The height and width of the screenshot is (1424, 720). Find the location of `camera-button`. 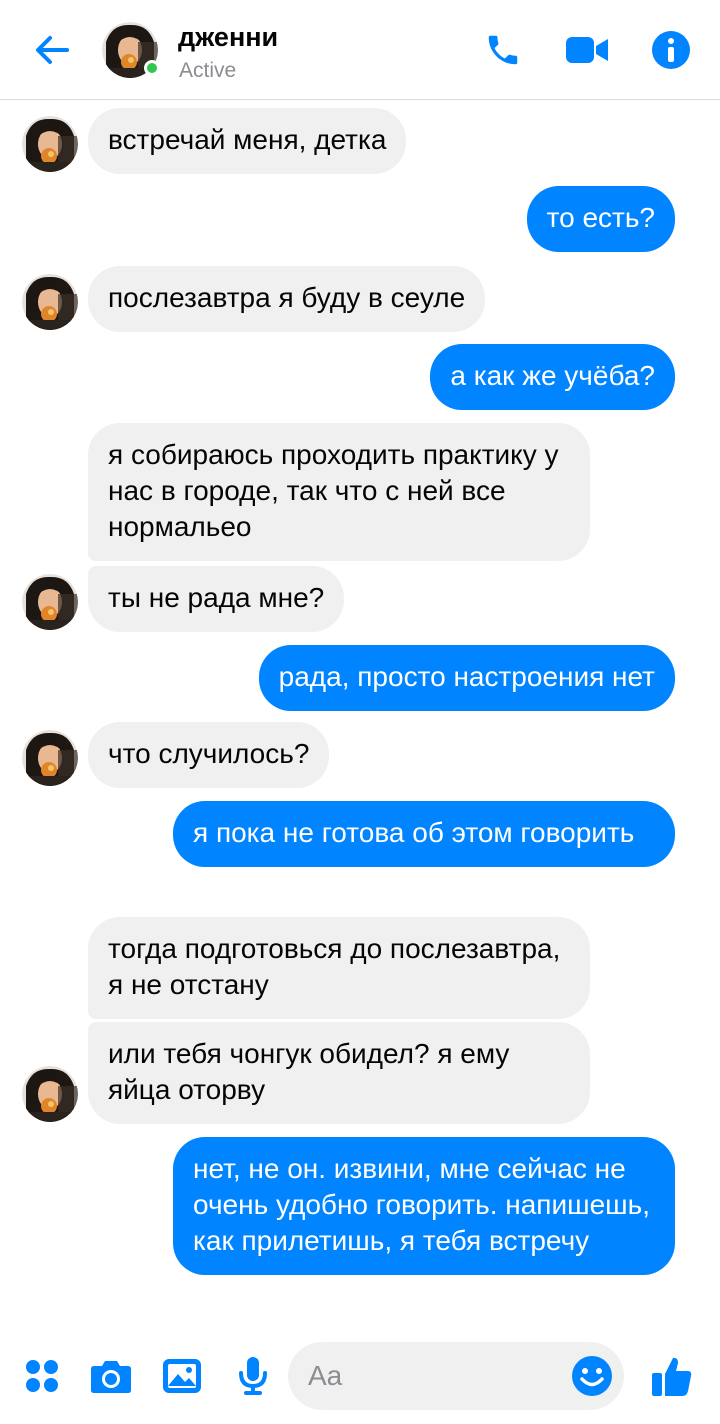

camera-button is located at coordinates (111, 1376).